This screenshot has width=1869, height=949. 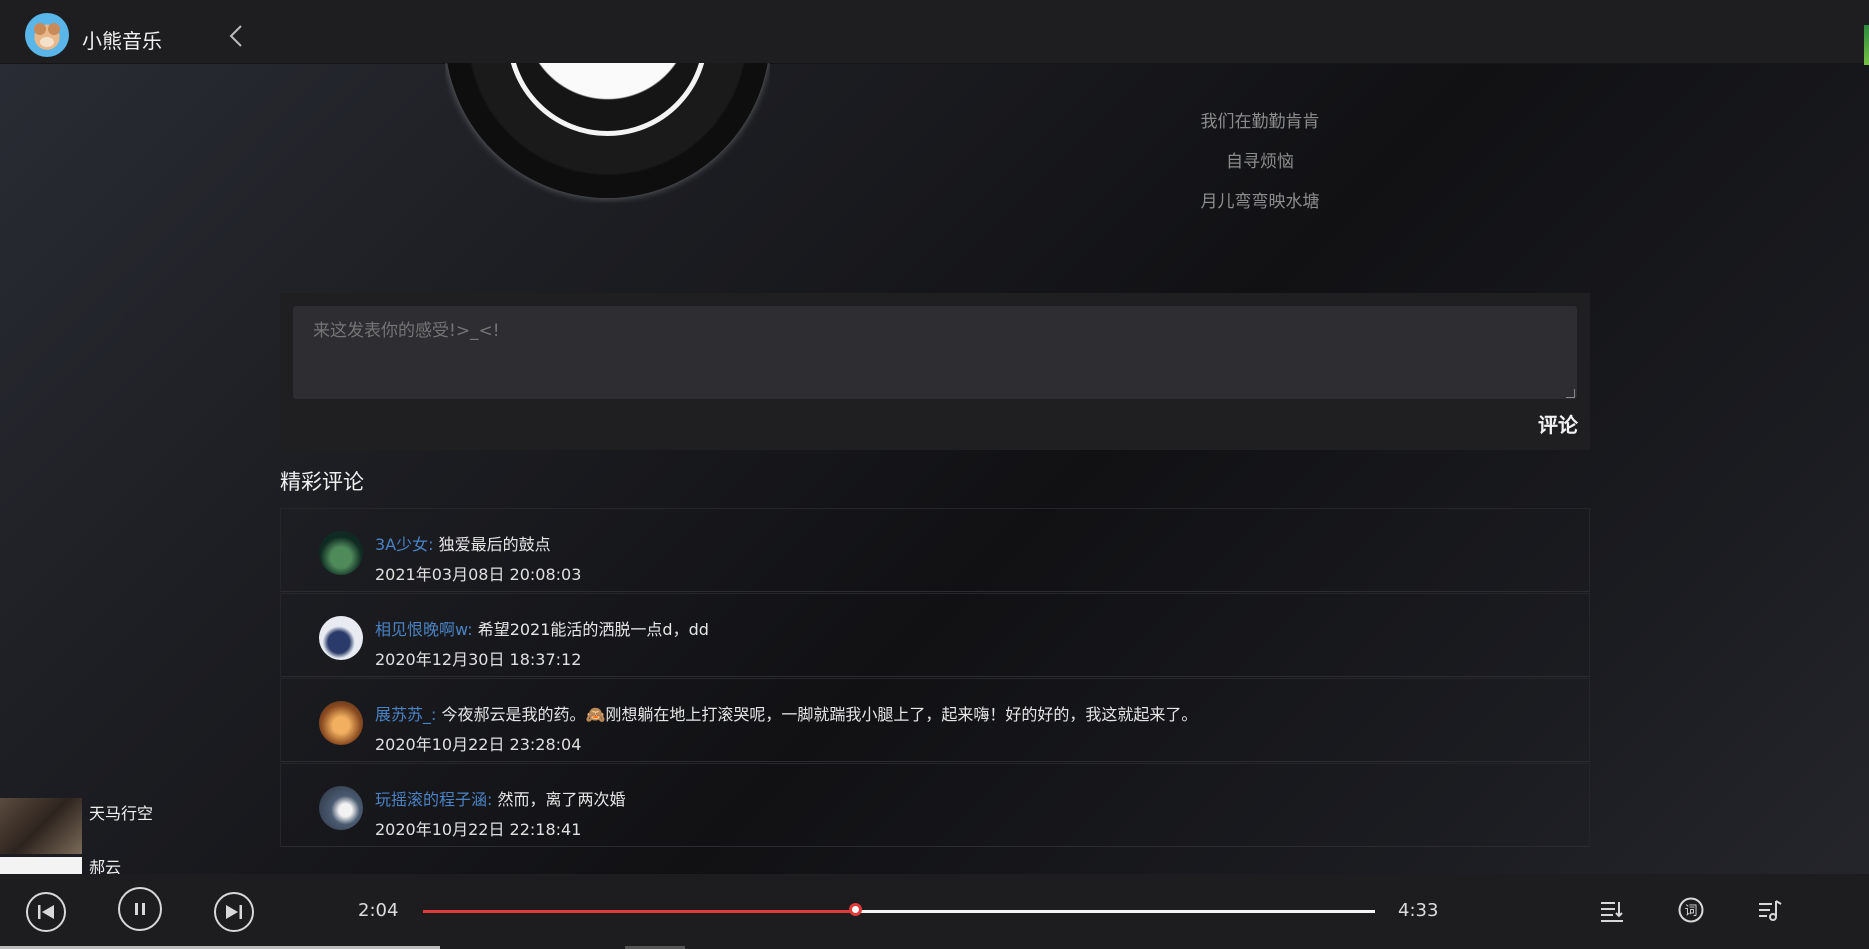 I want to click on comment-text: 独爱最后的鼓点, so click(x=492, y=544).